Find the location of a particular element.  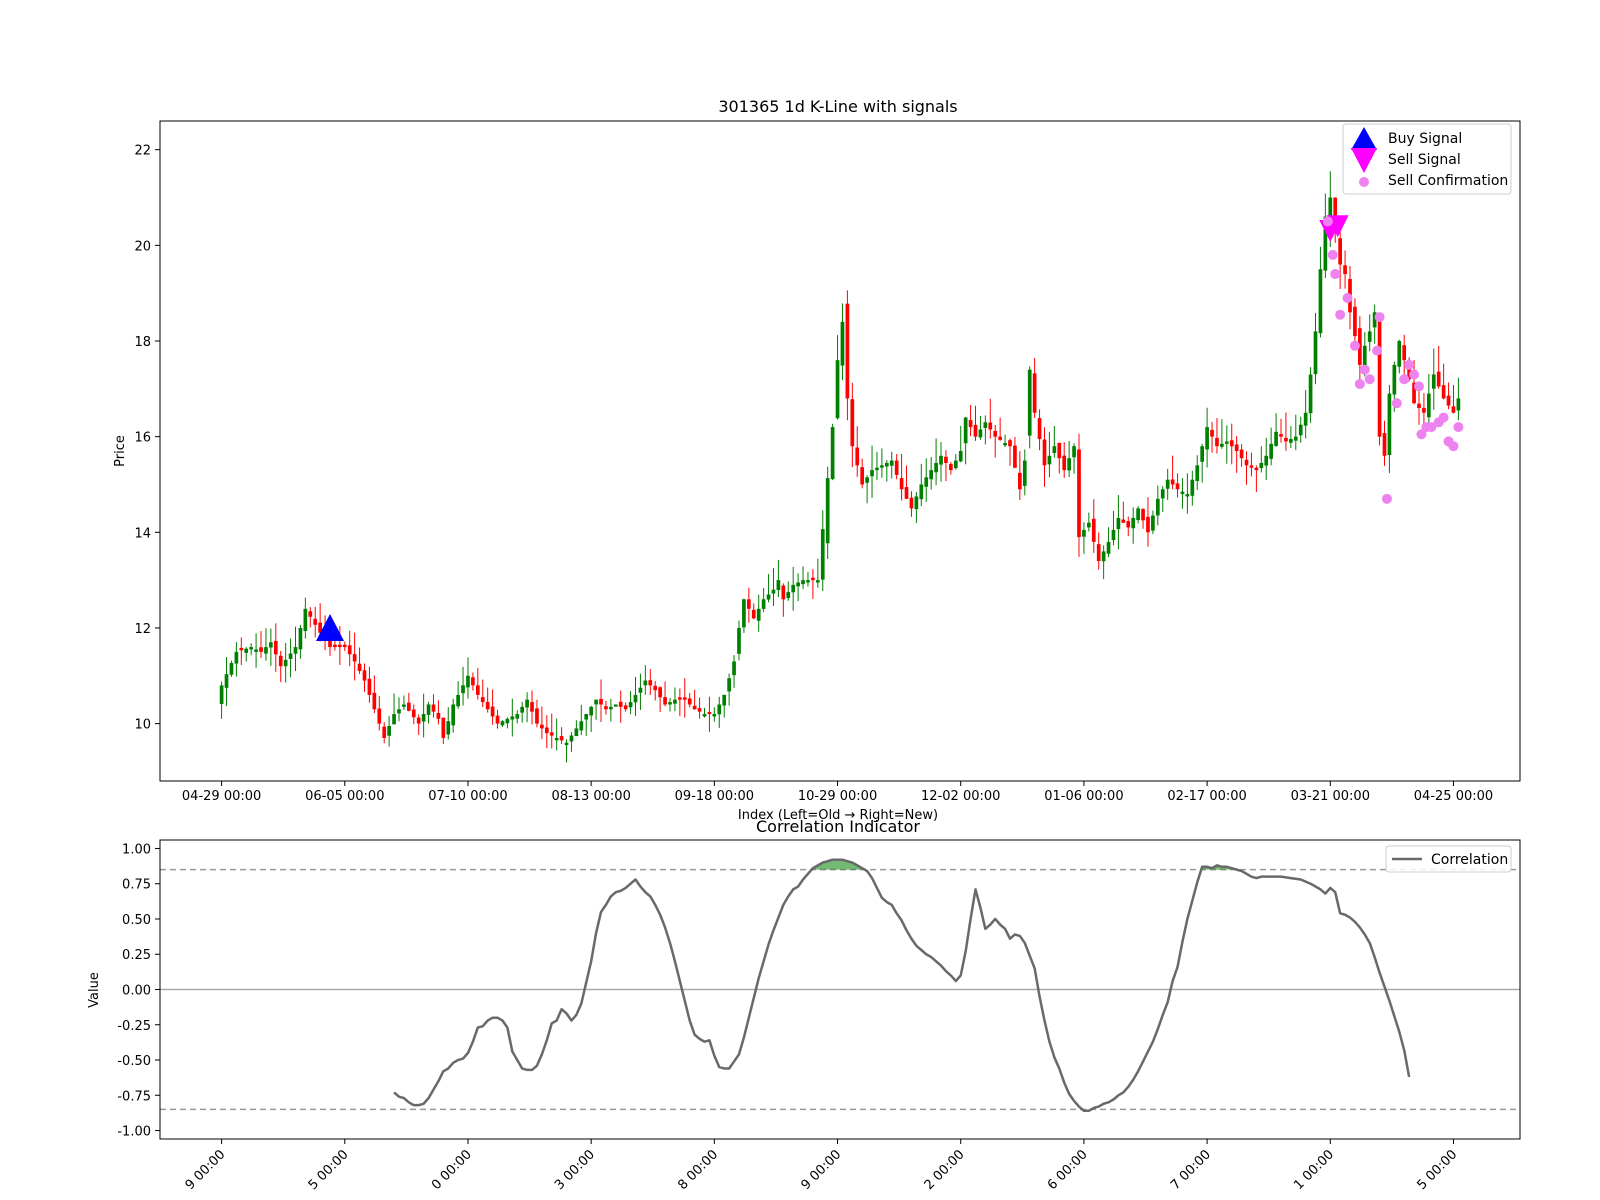

kline-ylabel: Price is located at coordinates (120, 451).